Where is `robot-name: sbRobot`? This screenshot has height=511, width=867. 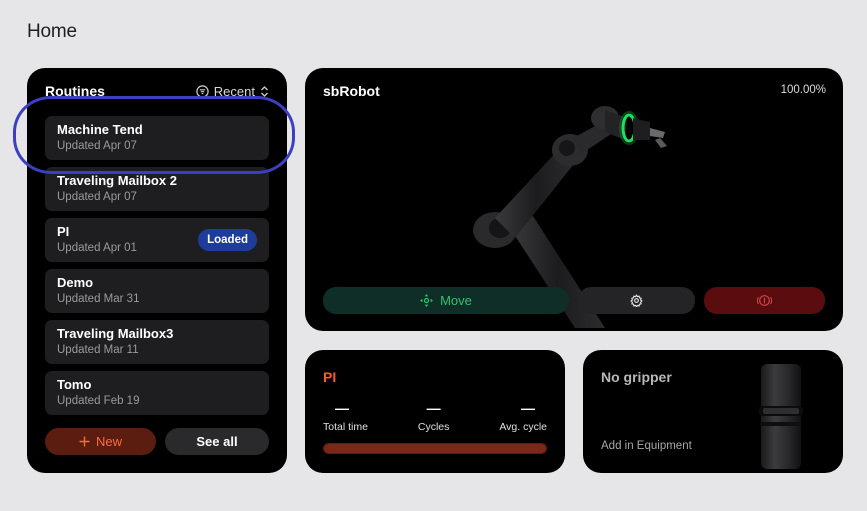
robot-name: sbRobot is located at coordinates (351, 91).